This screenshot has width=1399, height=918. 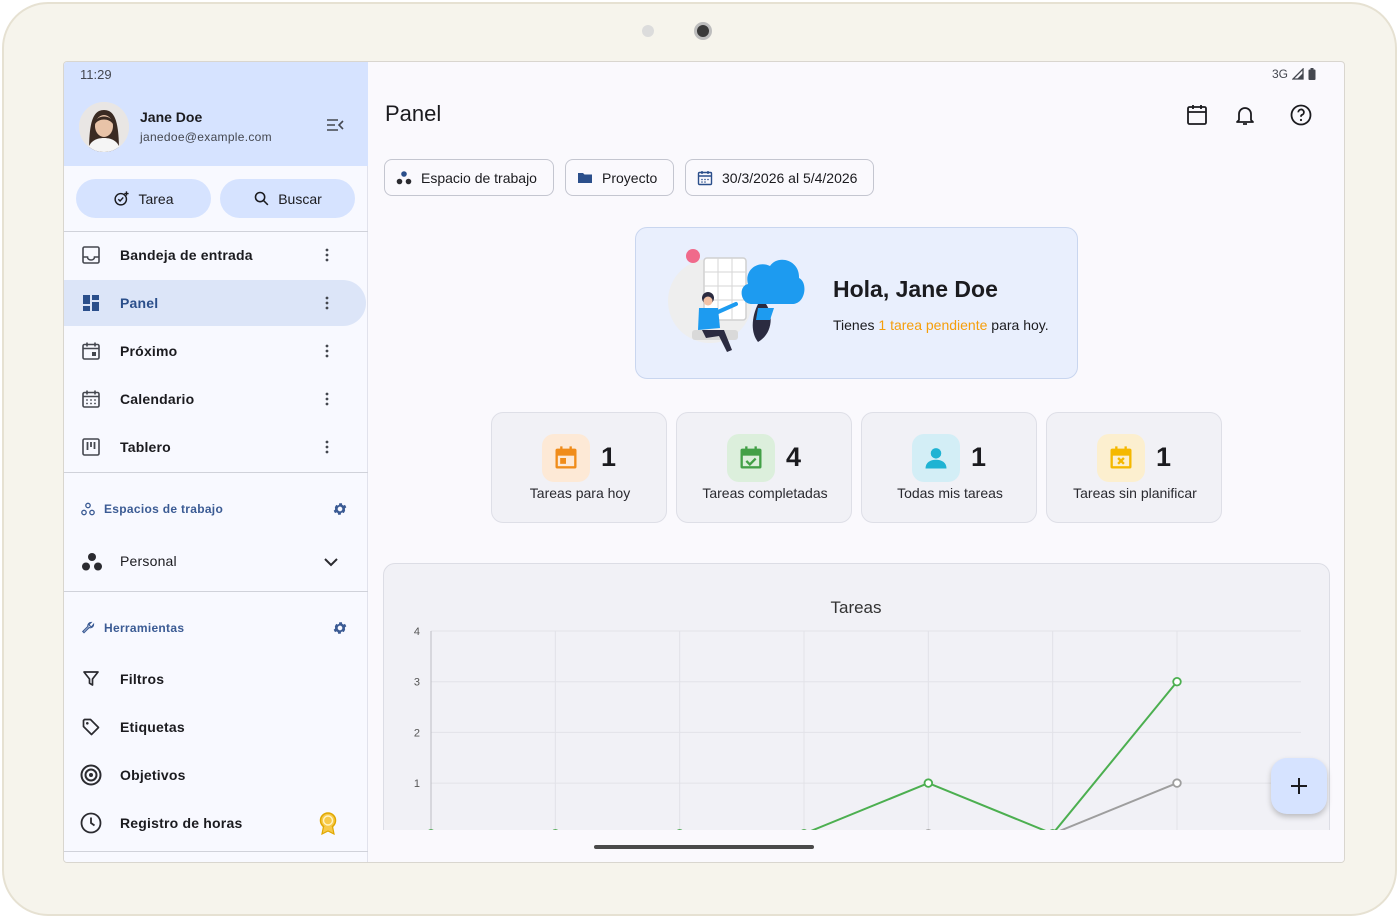 I want to click on nav-item-calendar: Calendario, so click(x=216, y=399).